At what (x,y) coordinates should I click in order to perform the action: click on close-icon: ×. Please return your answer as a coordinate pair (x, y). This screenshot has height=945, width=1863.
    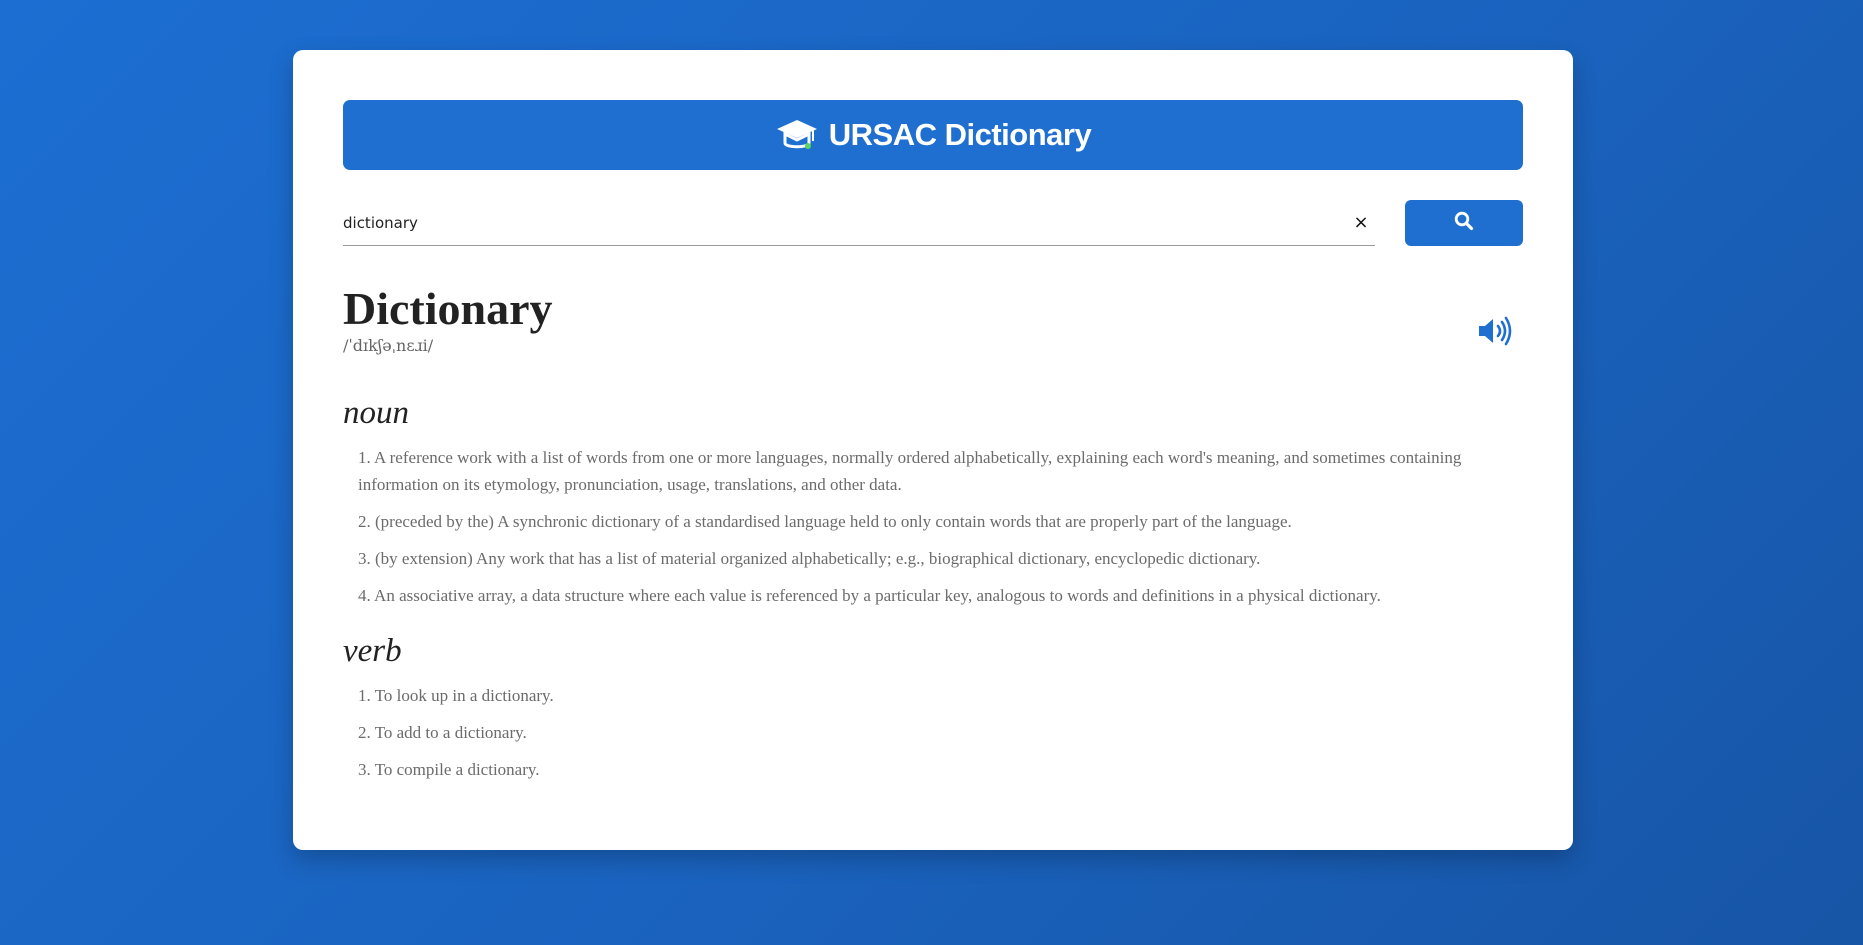
    Looking at the image, I should click on (1361, 223).